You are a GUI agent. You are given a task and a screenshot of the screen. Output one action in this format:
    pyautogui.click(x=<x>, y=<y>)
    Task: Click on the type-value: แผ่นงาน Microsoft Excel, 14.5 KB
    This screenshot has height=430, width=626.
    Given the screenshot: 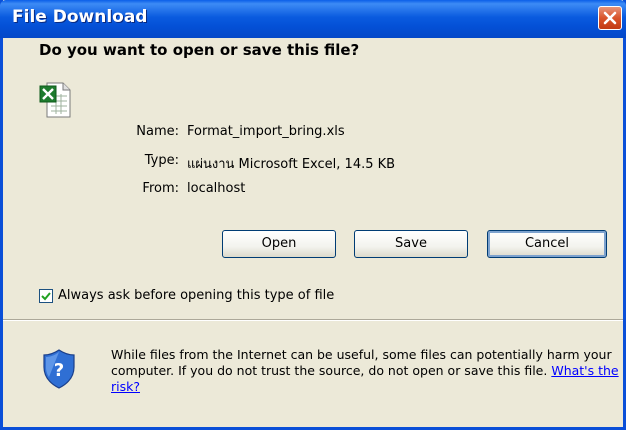 What is the action you would take?
    pyautogui.click(x=291, y=164)
    